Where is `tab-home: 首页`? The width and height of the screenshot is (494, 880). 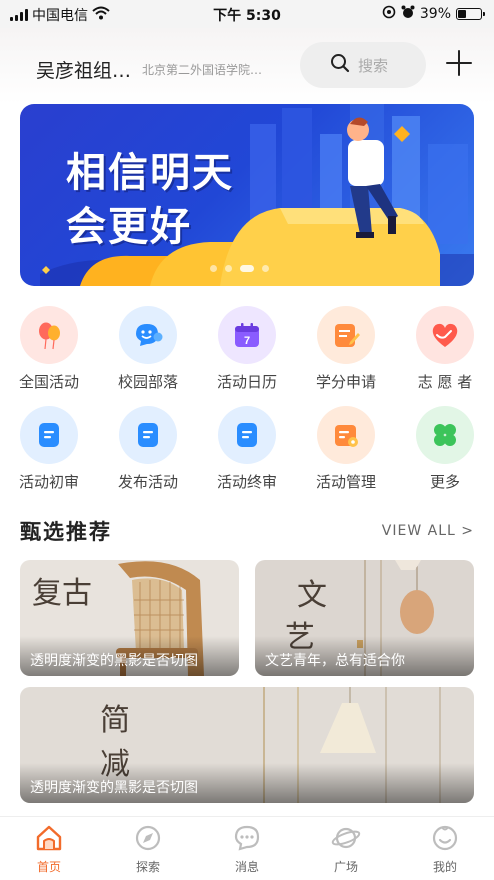 tab-home: 首页 is located at coordinates (49, 849).